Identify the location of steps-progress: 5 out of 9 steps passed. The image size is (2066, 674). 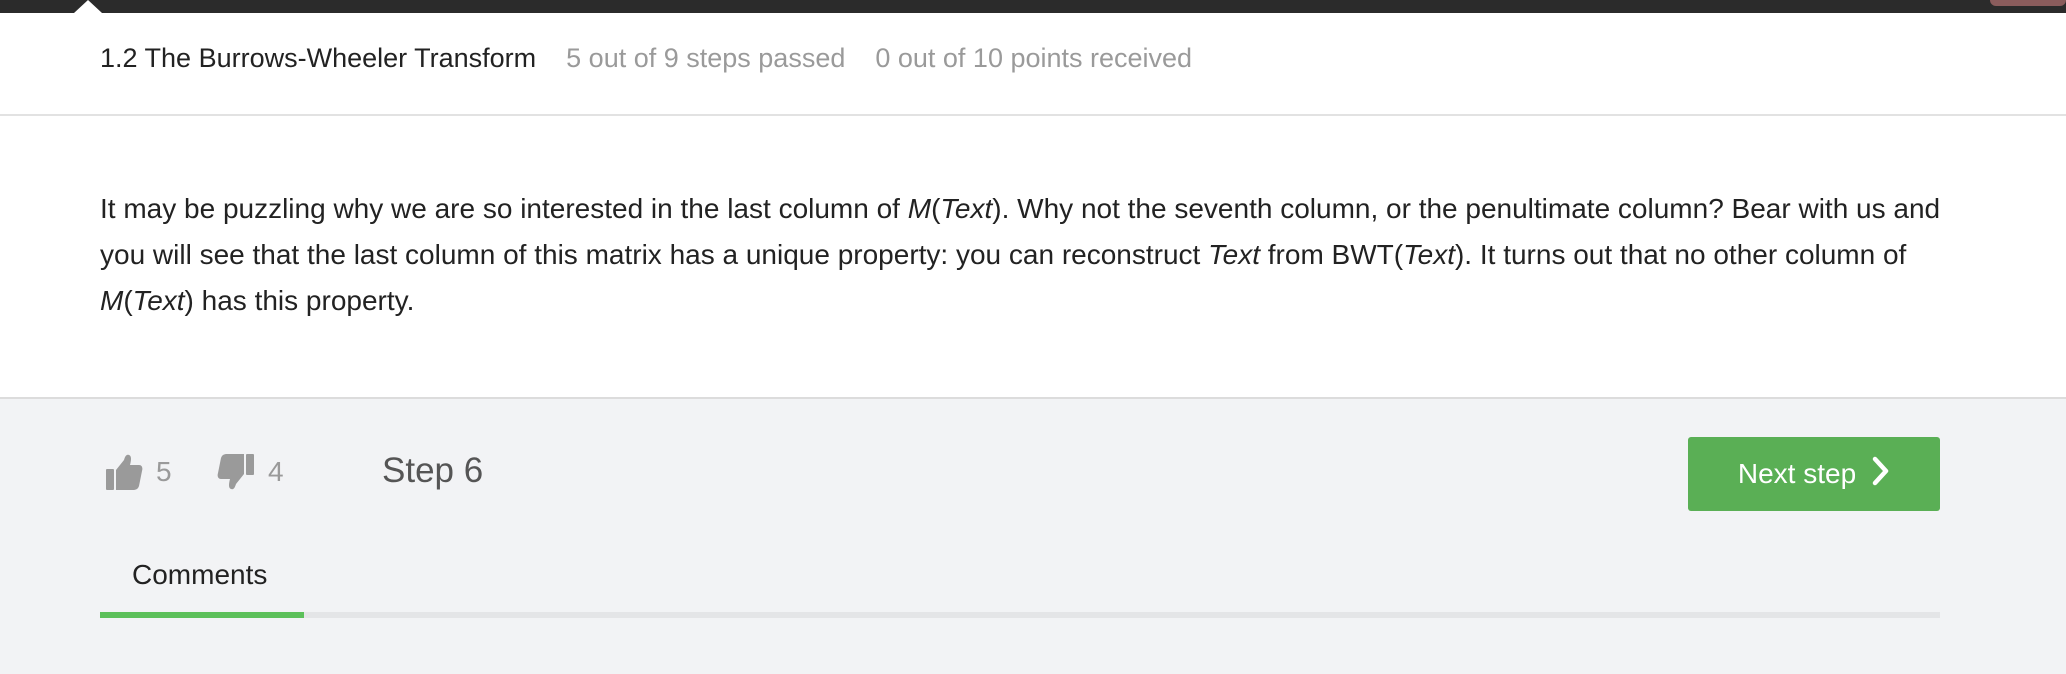
(706, 58).